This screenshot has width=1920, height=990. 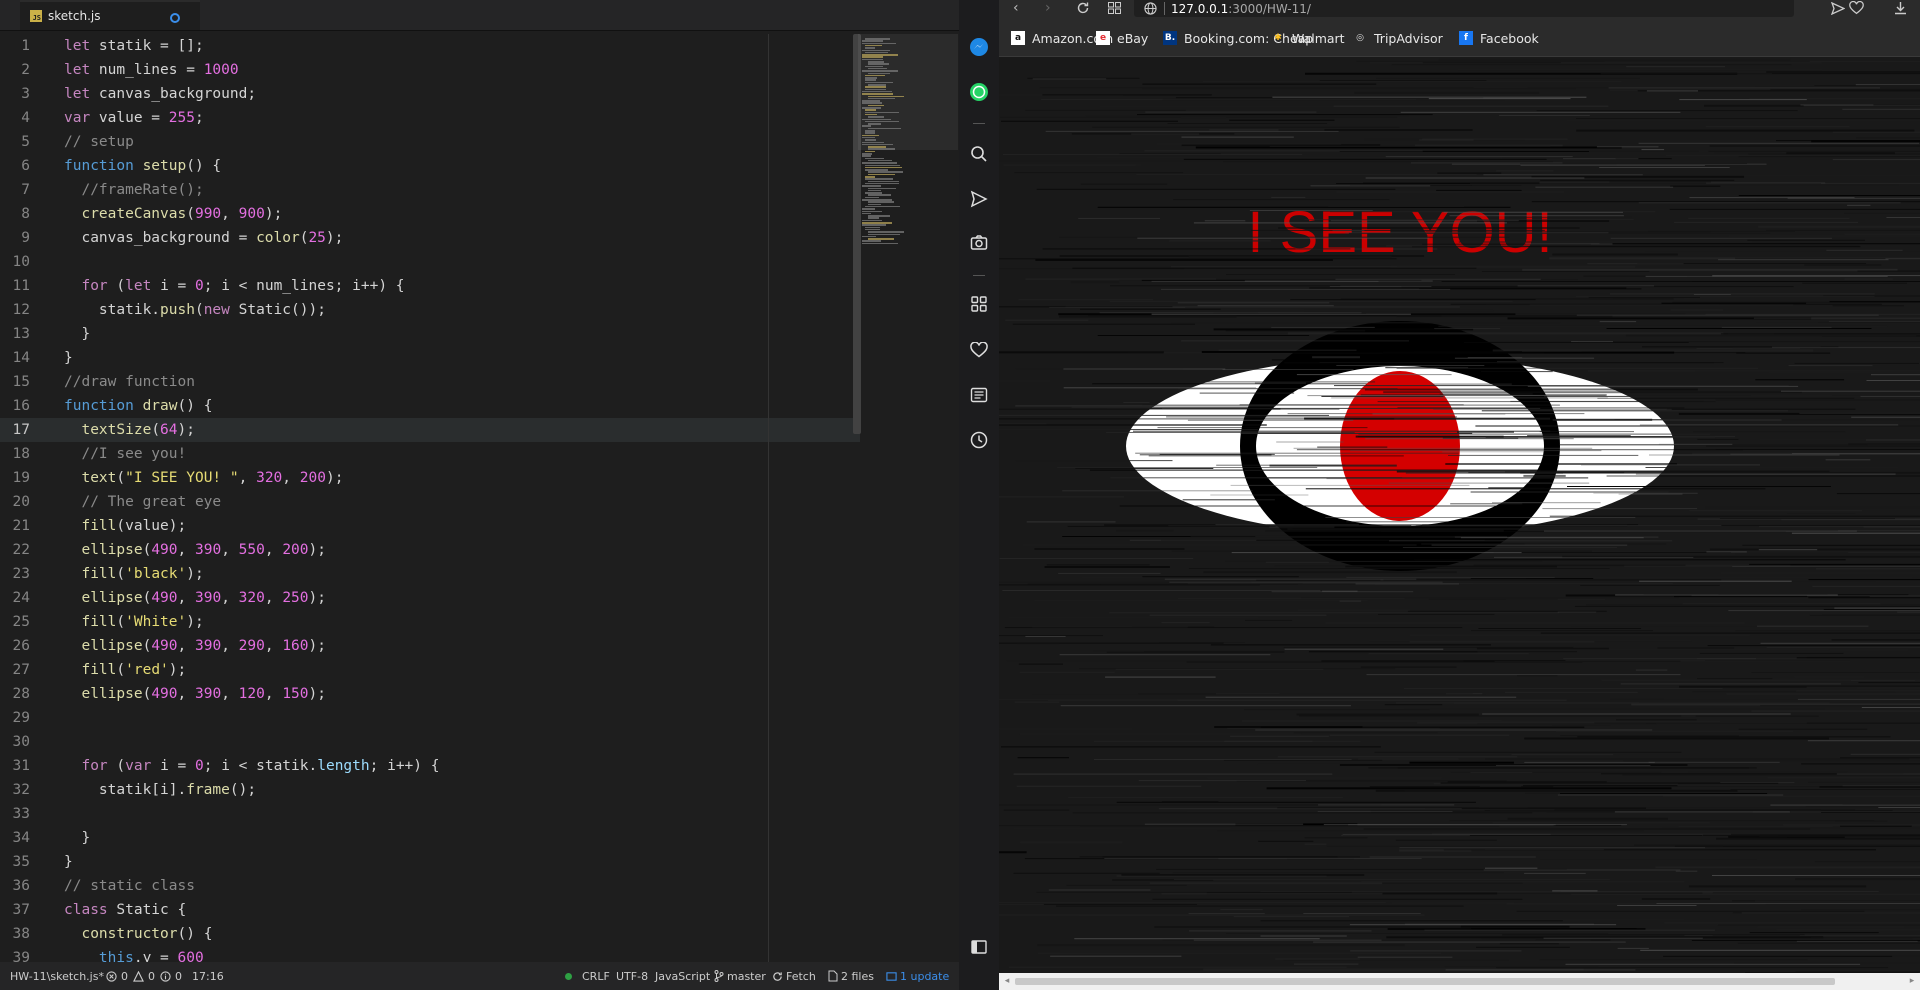 I want to click on status-diagnostics: 0 0 0, so click(x=144, y=976).